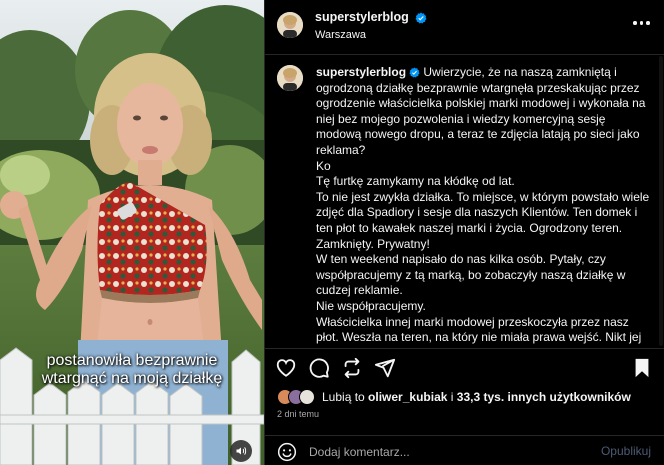 The image size is (664, 465). I want to click on likes-prefix: Lubią to, so click(343, 397).